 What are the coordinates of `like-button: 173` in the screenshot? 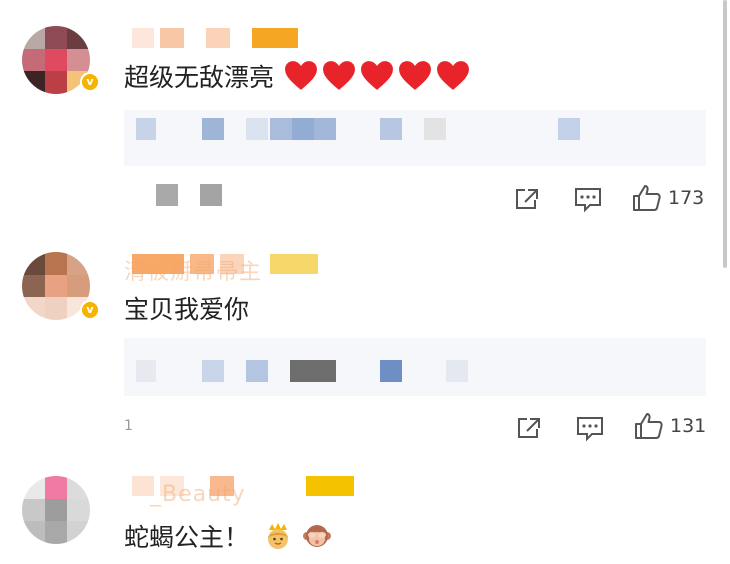 It's located at (668, 198).